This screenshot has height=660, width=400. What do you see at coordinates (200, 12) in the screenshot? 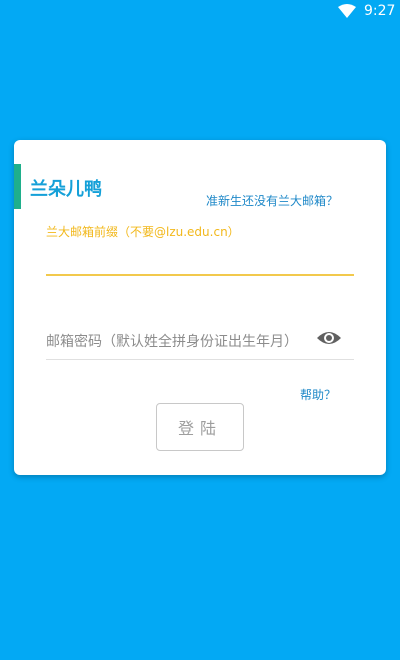
I see `status-bar: 9:27` at bounding box center [200, 12].